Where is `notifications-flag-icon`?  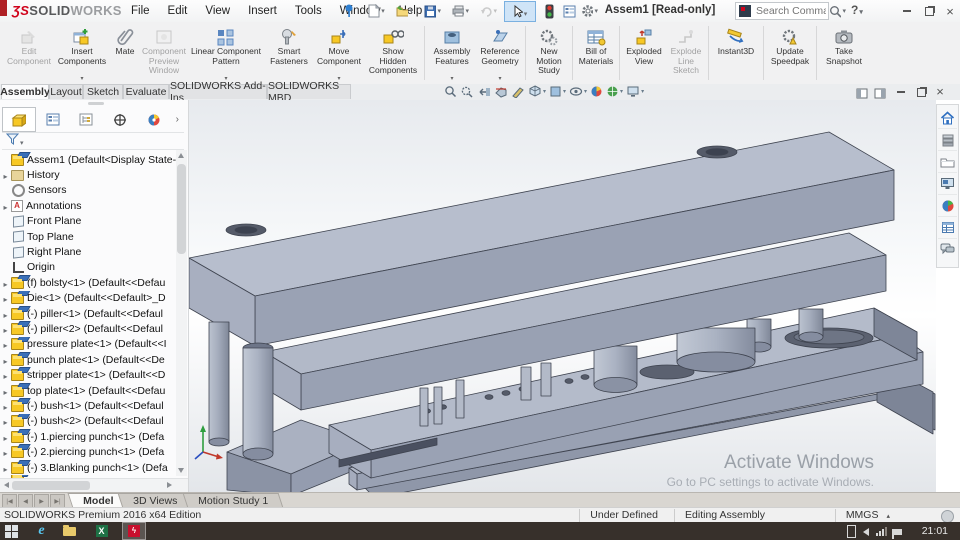
notifications-flag-icon is located at coordinates (897, 533).